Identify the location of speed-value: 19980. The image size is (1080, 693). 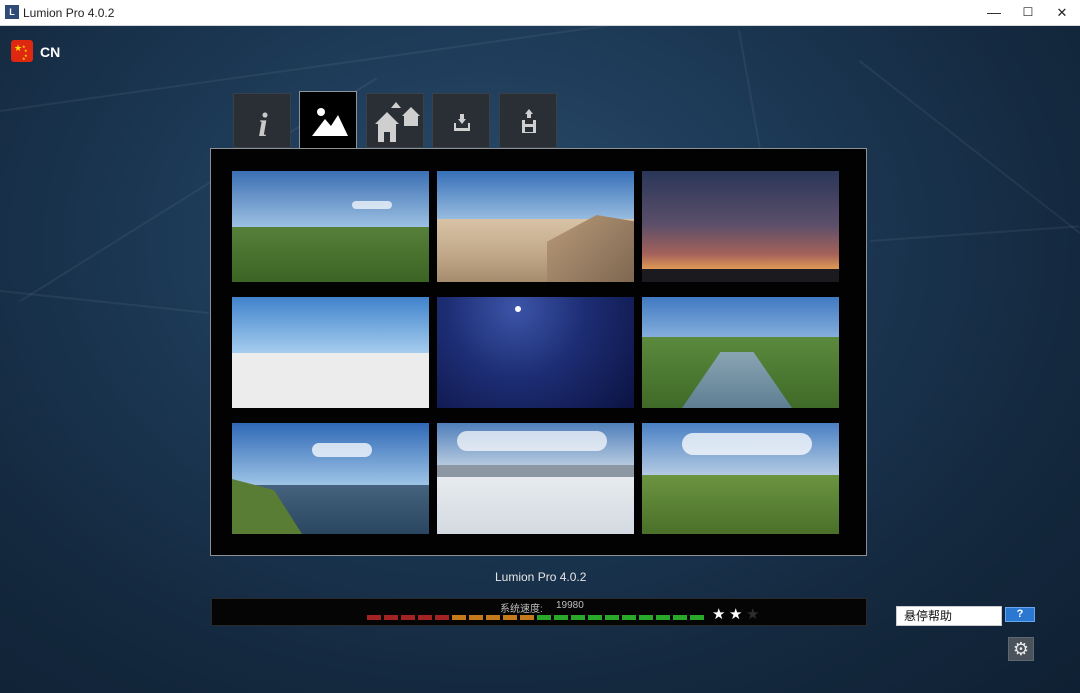
(570, 605).